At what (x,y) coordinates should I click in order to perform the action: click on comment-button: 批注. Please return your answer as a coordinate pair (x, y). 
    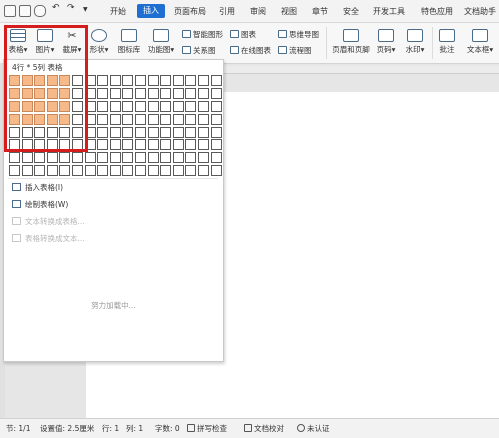
    Looking at the image, I should click on (447, 42).